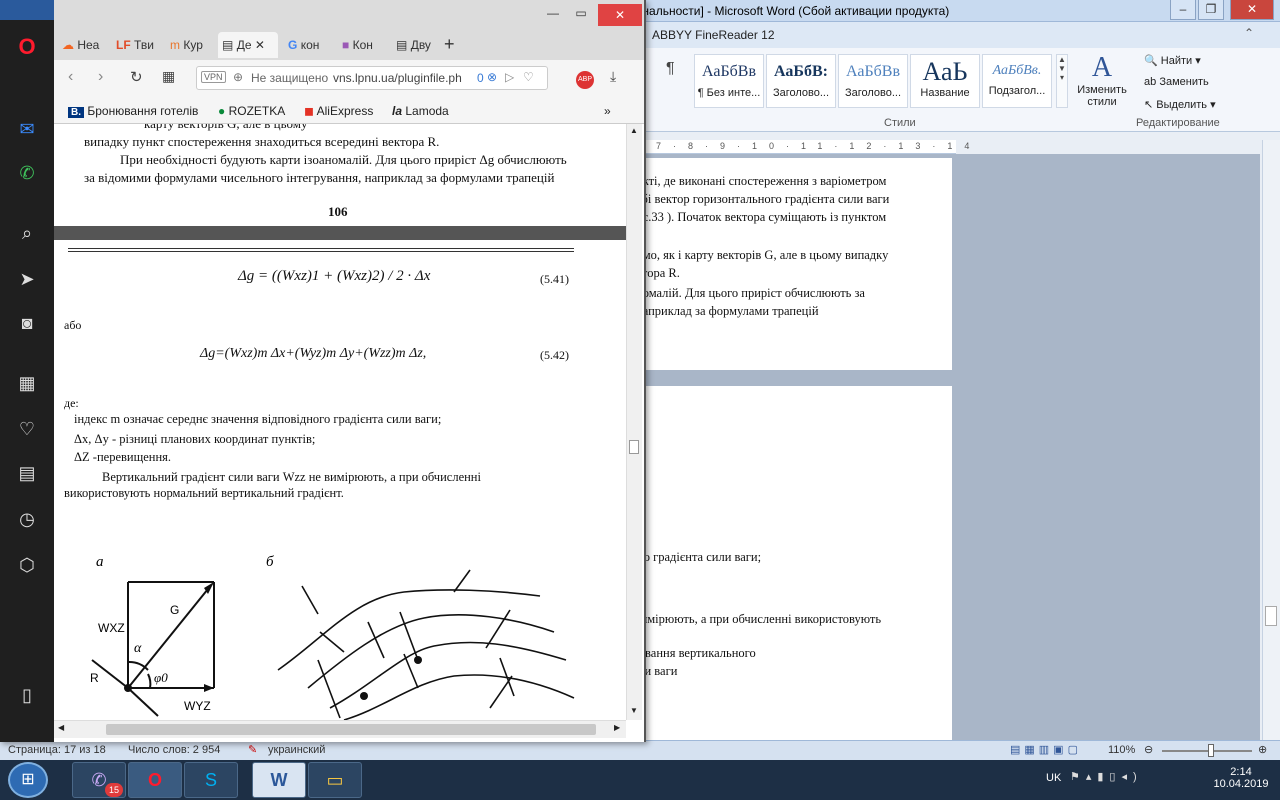 Image resolution: width=1280 pixels, height=800 pixels. What do you see at coordinates (161, 677) in the screenshot?
I see `label-phi: φ0` at bounding box center [161, 677].